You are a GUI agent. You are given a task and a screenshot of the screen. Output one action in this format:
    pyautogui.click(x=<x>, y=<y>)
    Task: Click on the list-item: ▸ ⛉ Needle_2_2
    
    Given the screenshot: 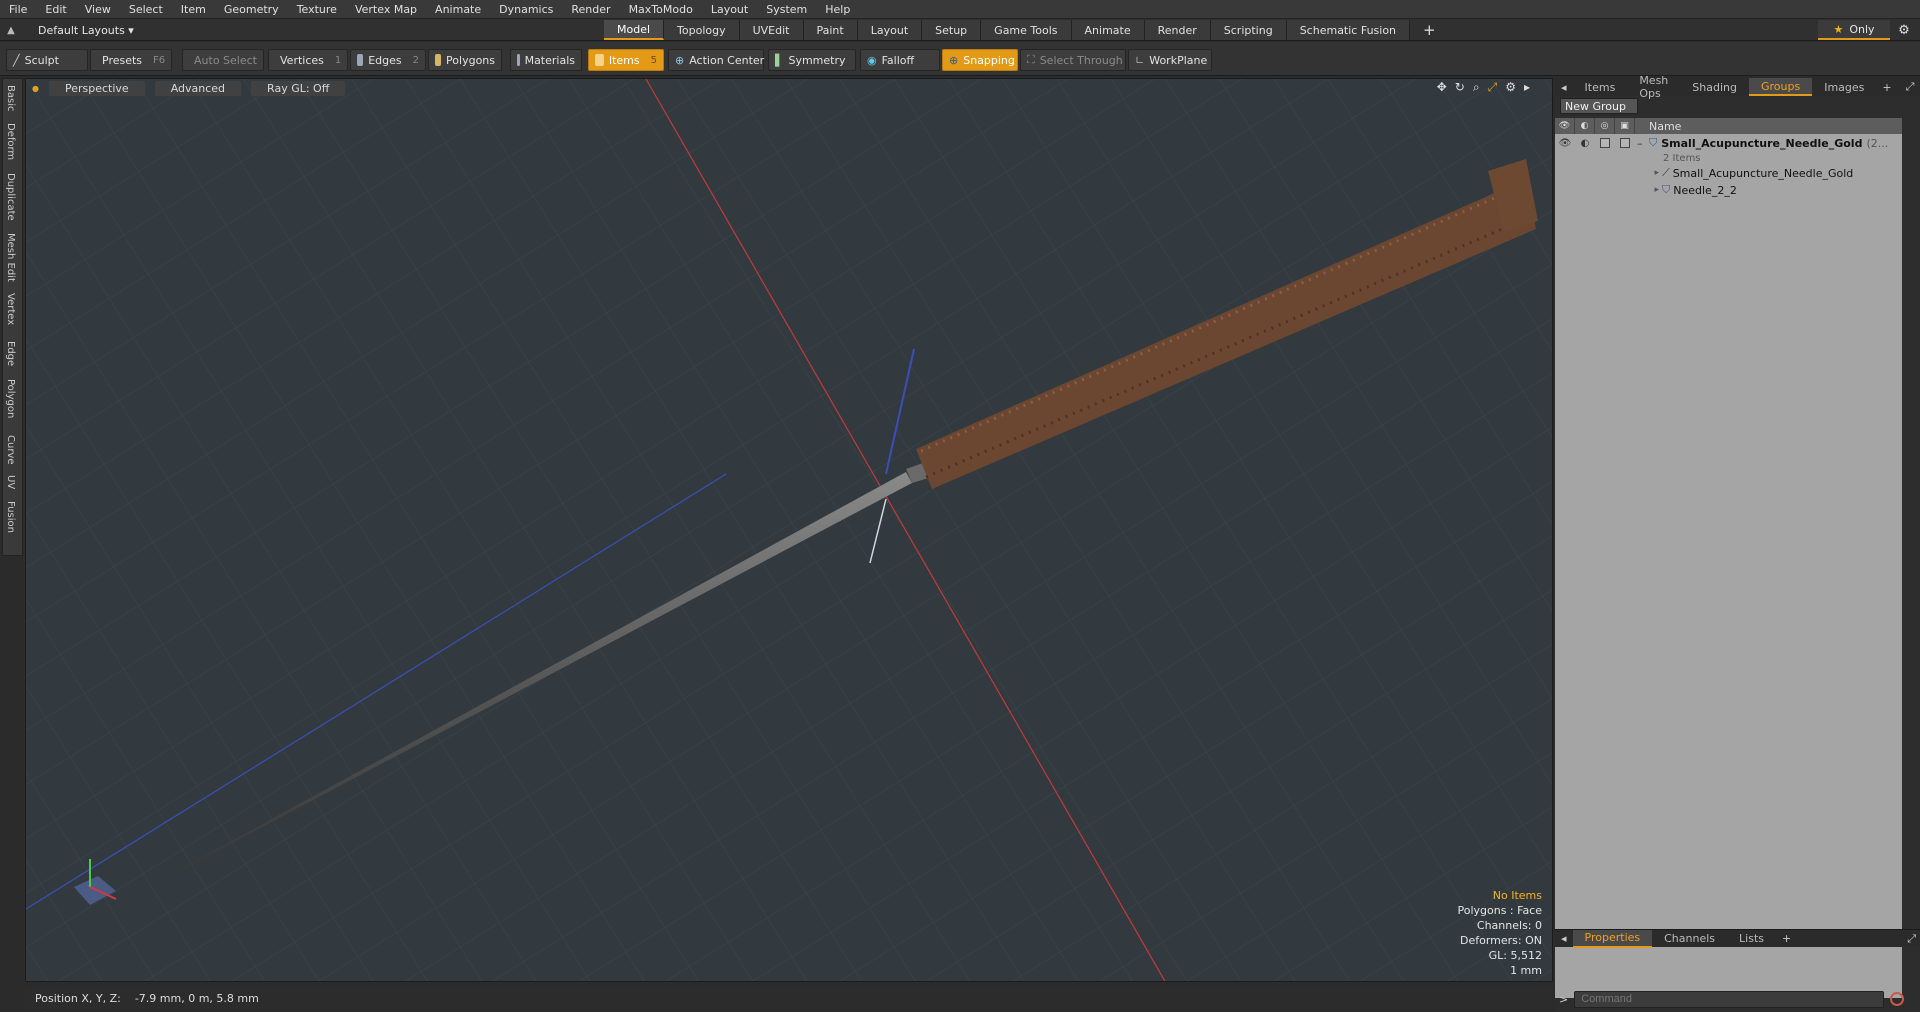 What is the action you would take?
    pyautogui.click(x=1728, y=190)
    